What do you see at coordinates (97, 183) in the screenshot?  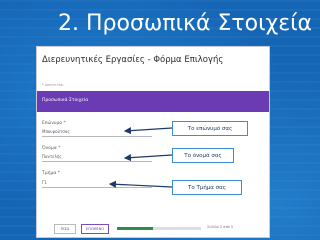 I see `class-input: Γ1` at bounding box center [97, 183].